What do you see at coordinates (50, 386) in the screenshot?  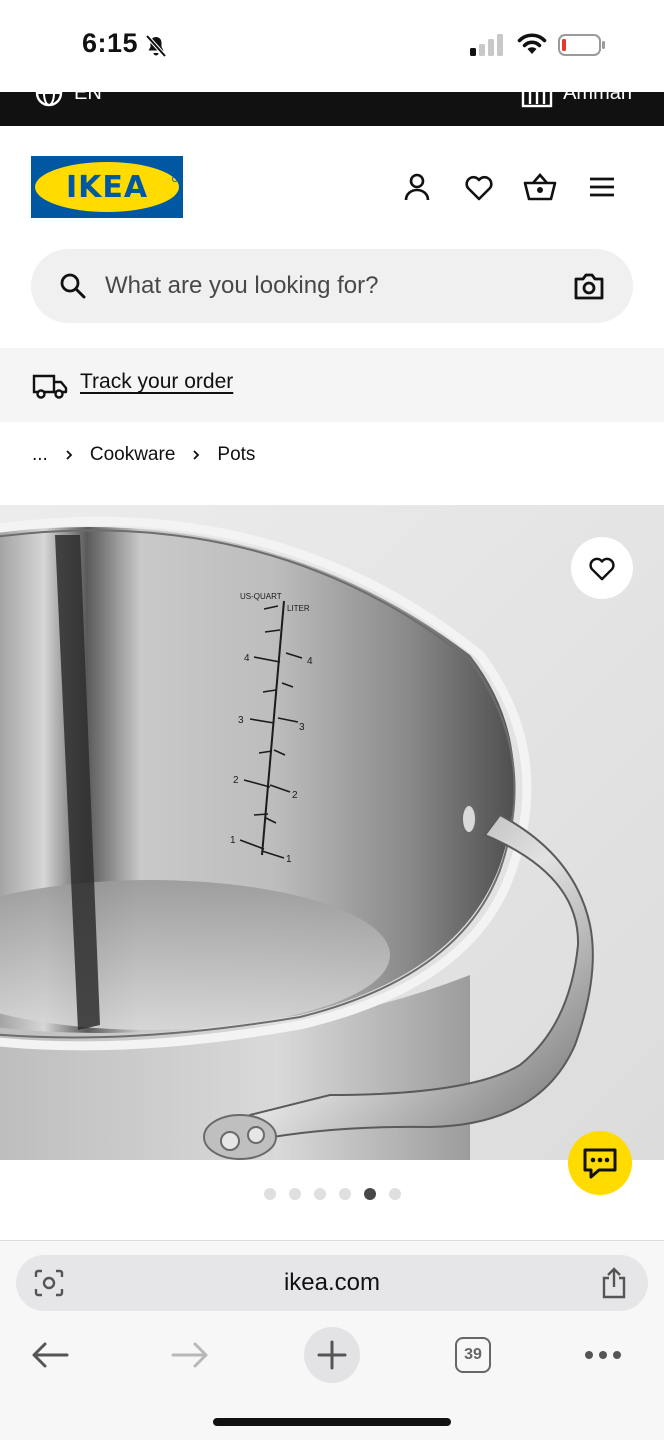 I see `truck-icon` at bounding box center [50, 386].